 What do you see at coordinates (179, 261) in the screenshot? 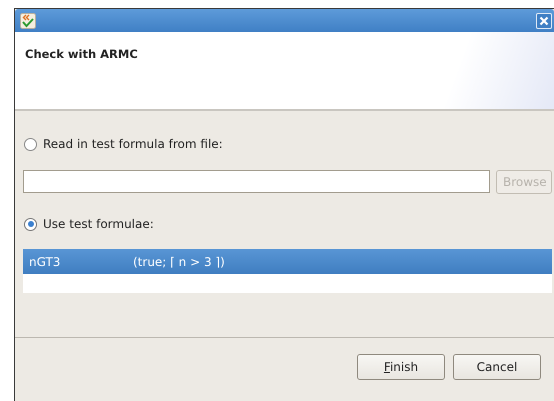
I see `formula-text: (true; ⌈ n > 3 ⌉)` at bounding box center [179, 261].